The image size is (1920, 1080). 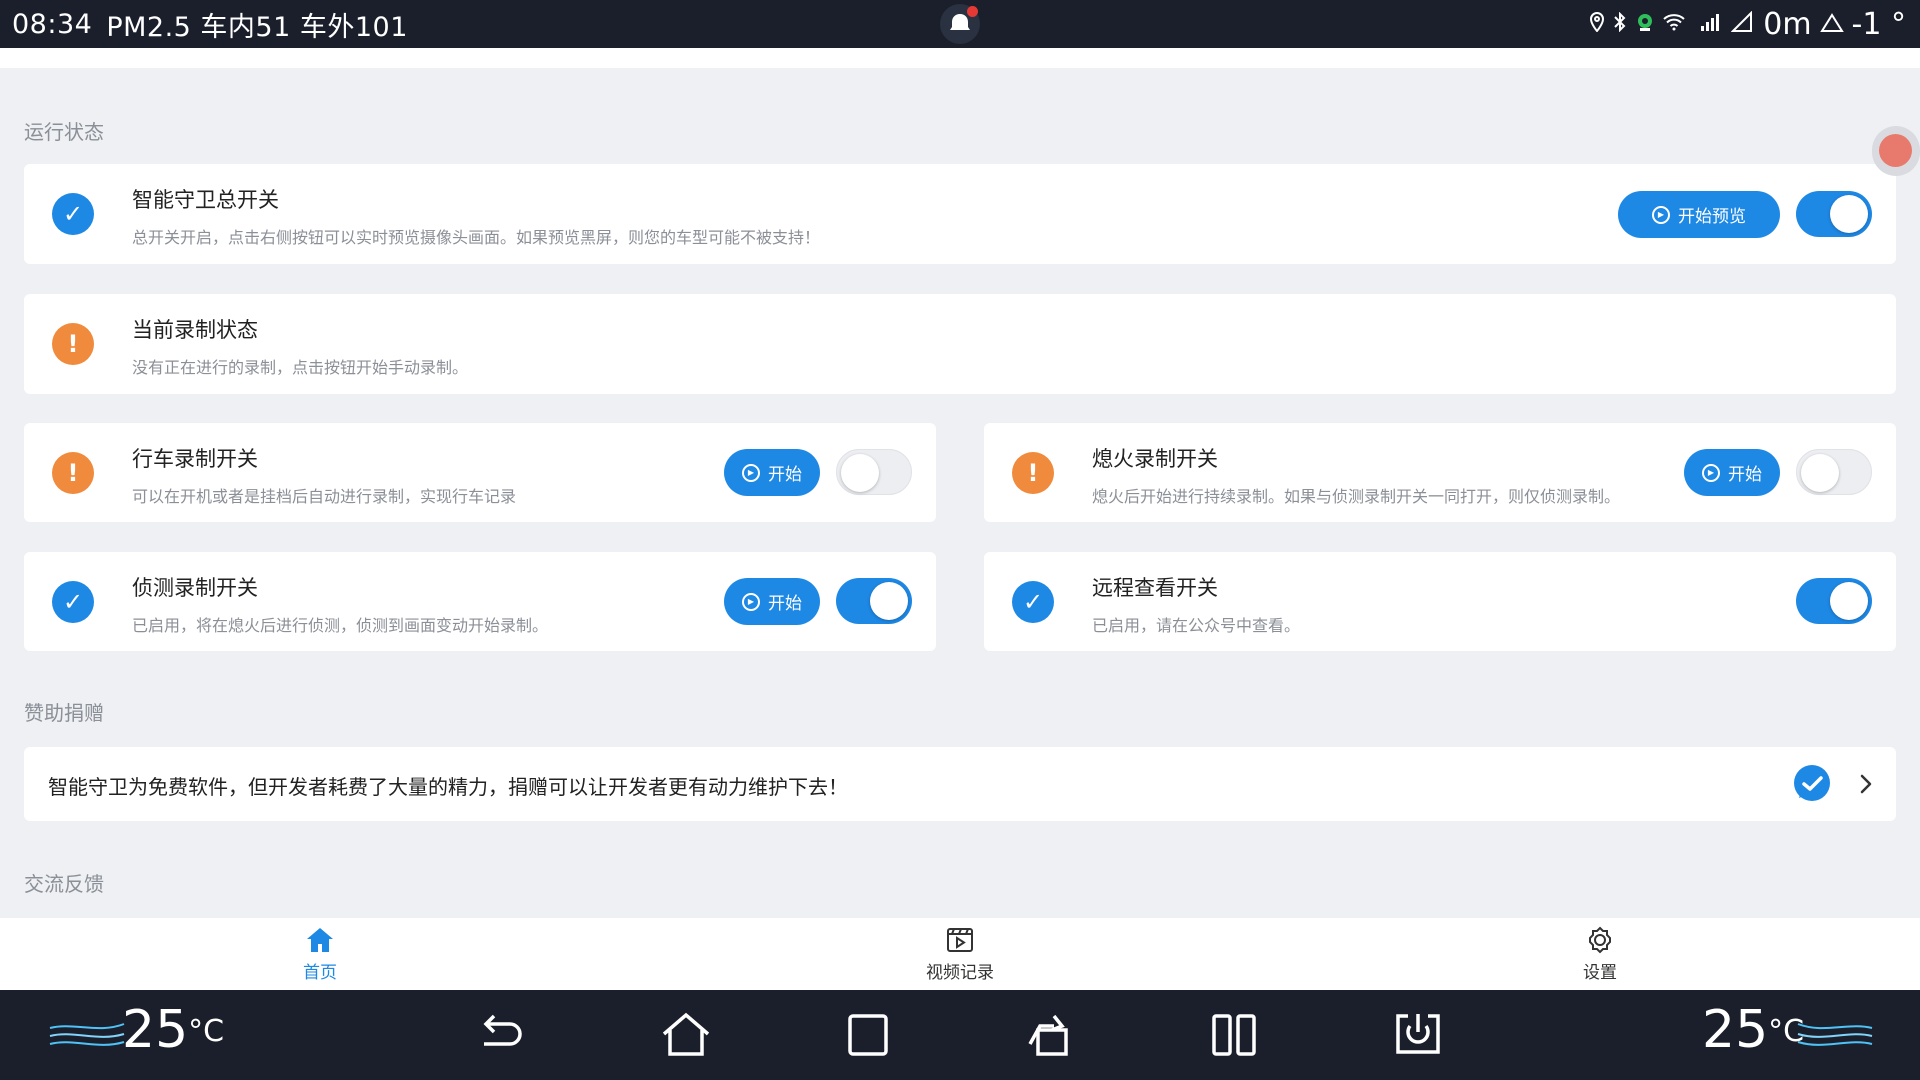 What do you see at coordinates (480, 601) in the screenshot?
I see `card-detect-record: ✓ 侦测录制开关 已启用，将在熄火后进行侦测，侦测到画面变动开始录制。 ▶ 开始` at bounding box center [480, 601].